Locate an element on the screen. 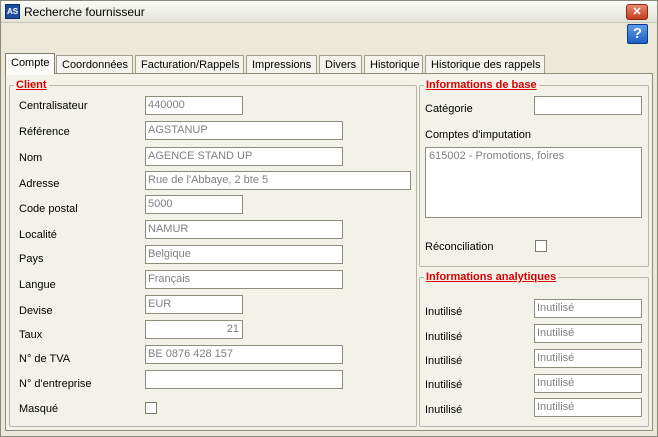 The image size is (658, 437). adresse-label: Adresse is located at coordinates (39, 184).